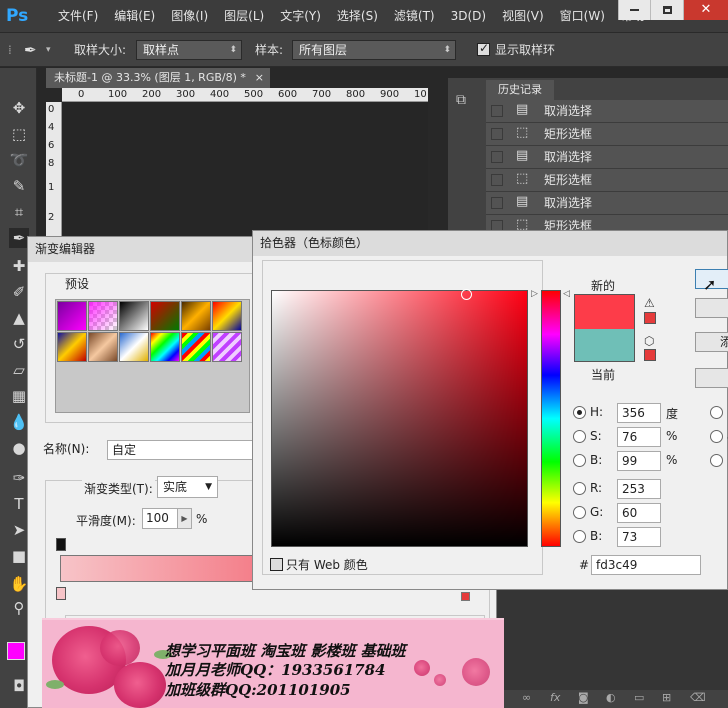 The image size is (728, 708). What do you see at coordinates (523, 16) in the screenshot?
I see `menu-view: 视图(V)` at bounding box center [523, 16].